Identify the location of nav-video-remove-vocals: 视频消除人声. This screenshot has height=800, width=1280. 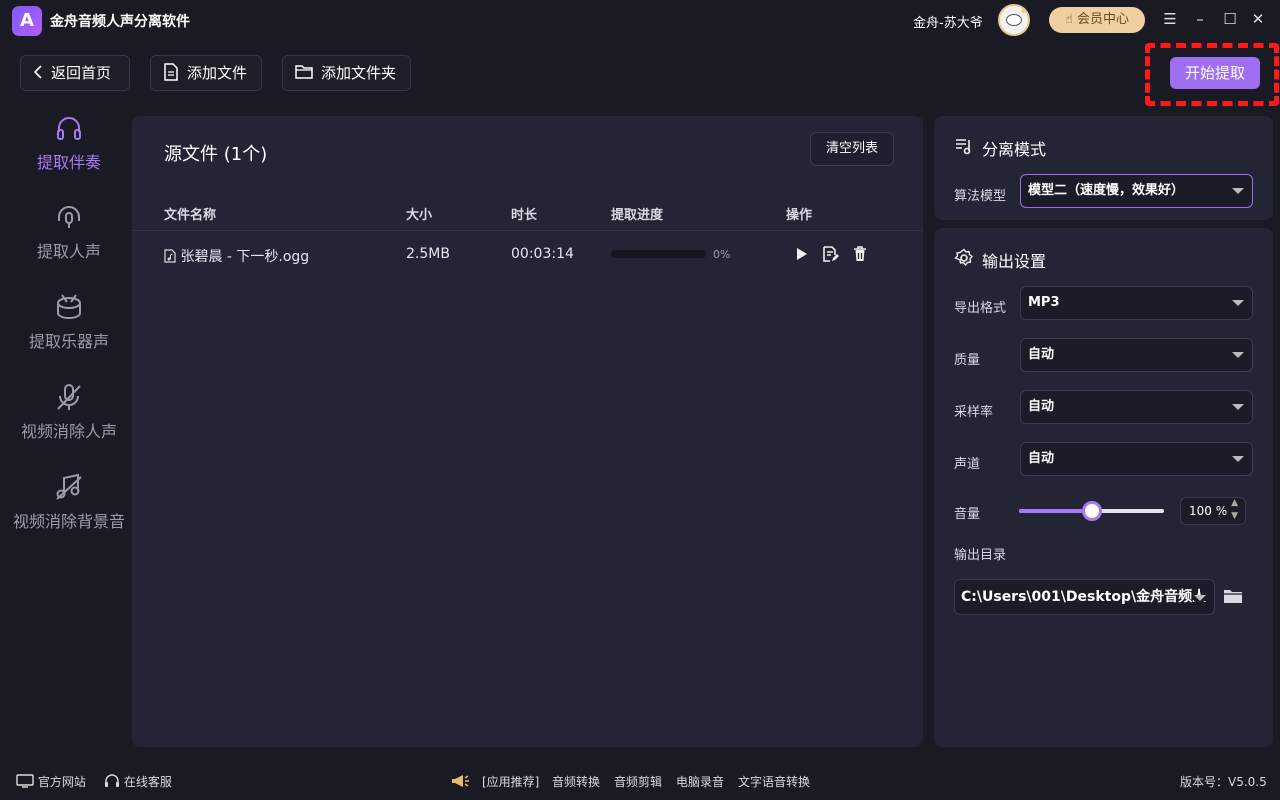
(69, 412).